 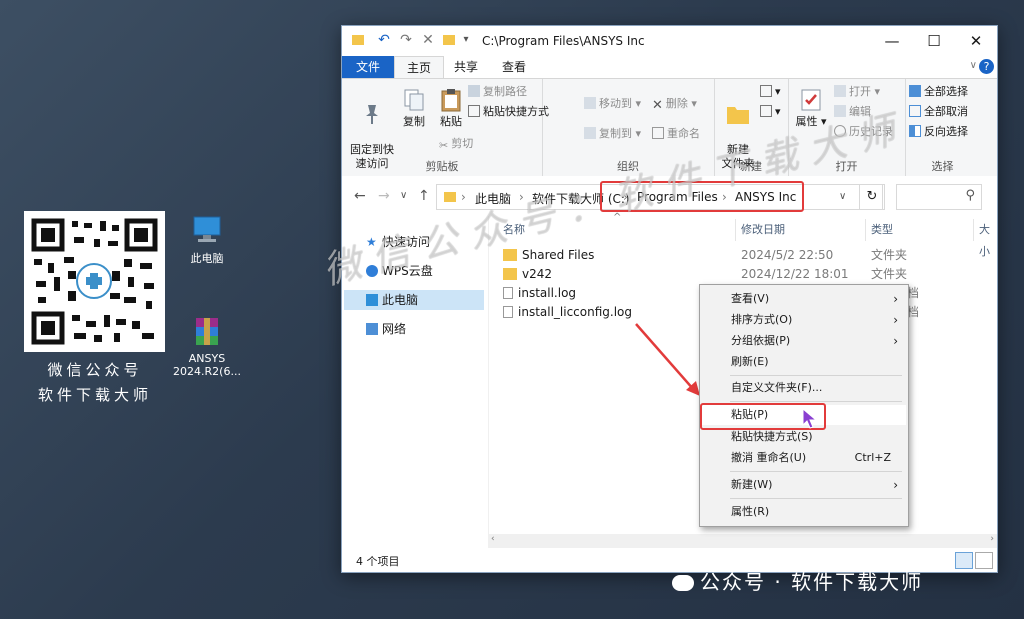 What do you see at coordinates (846, 166) in the screenshot?
I see `group-label: 打开` at bounding box center [846, 166].